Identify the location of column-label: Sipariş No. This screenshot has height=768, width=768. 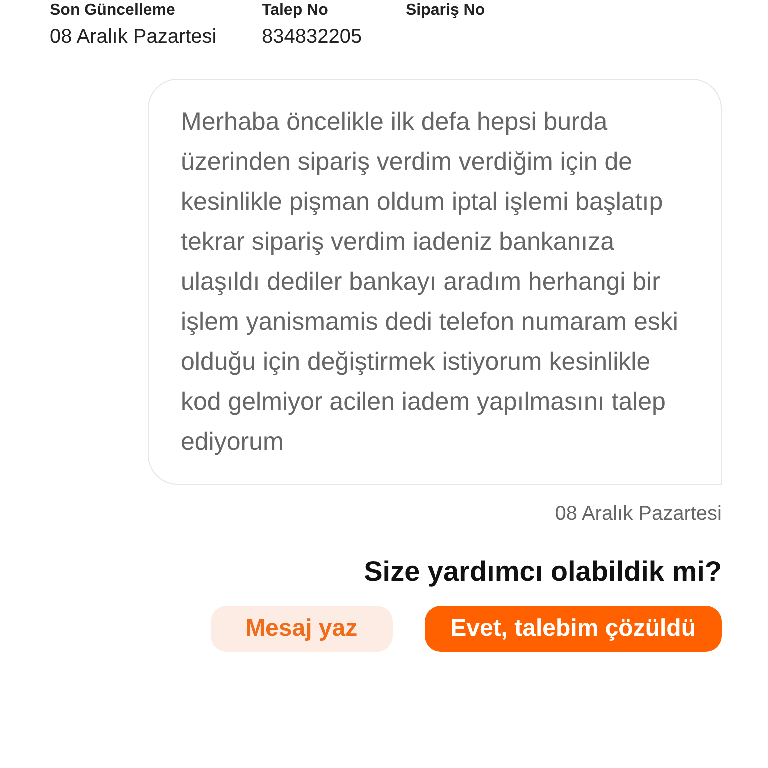
(446, 11).